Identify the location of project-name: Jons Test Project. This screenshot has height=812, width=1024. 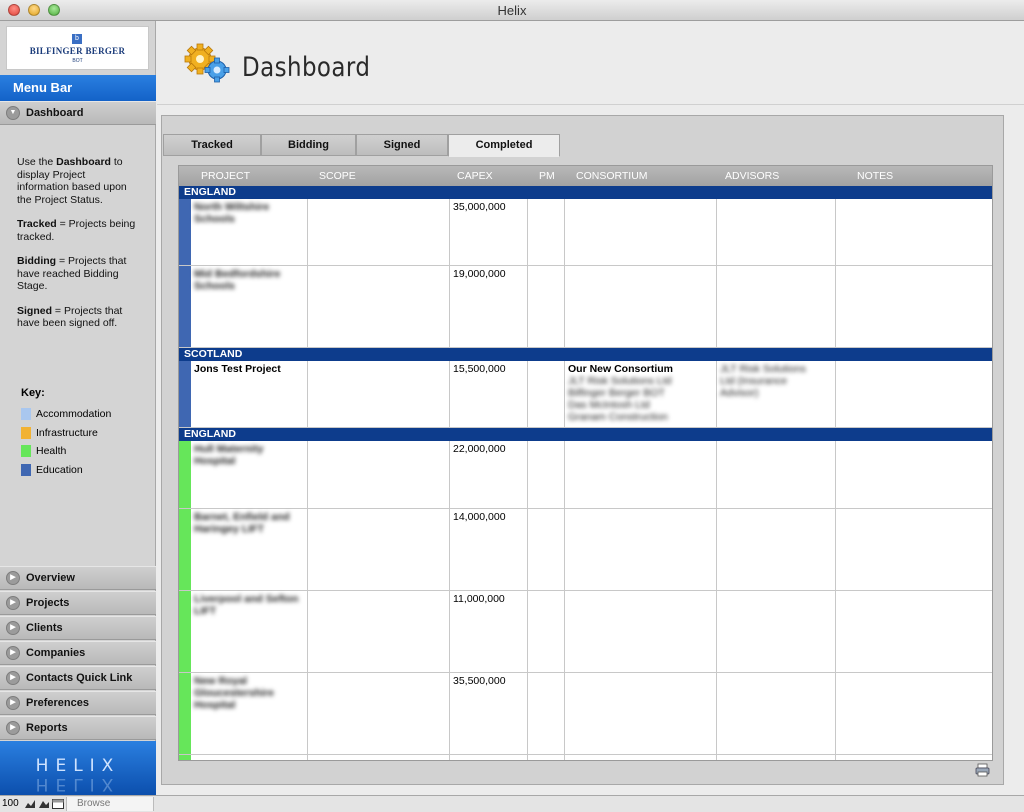
(246, 369).